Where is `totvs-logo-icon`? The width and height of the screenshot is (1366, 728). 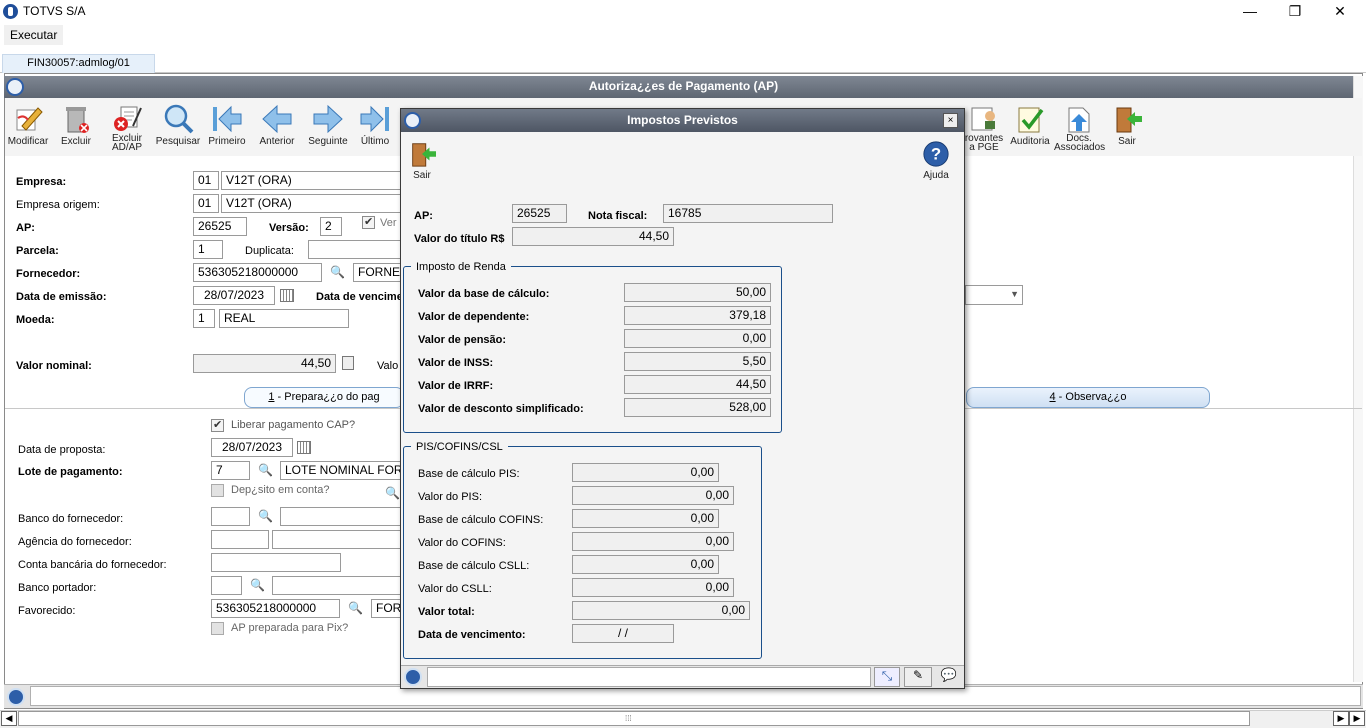 totvs-logo-icon is located at coordinates (10, 11).